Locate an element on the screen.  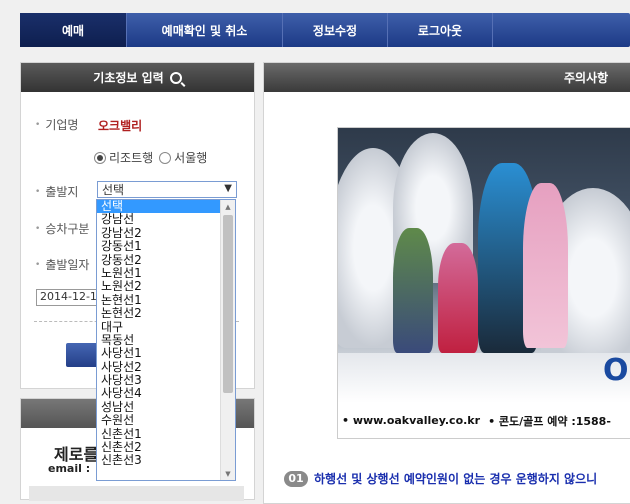
basic-info-header: 기초정보 입력 is located at coordinates (137, 77).